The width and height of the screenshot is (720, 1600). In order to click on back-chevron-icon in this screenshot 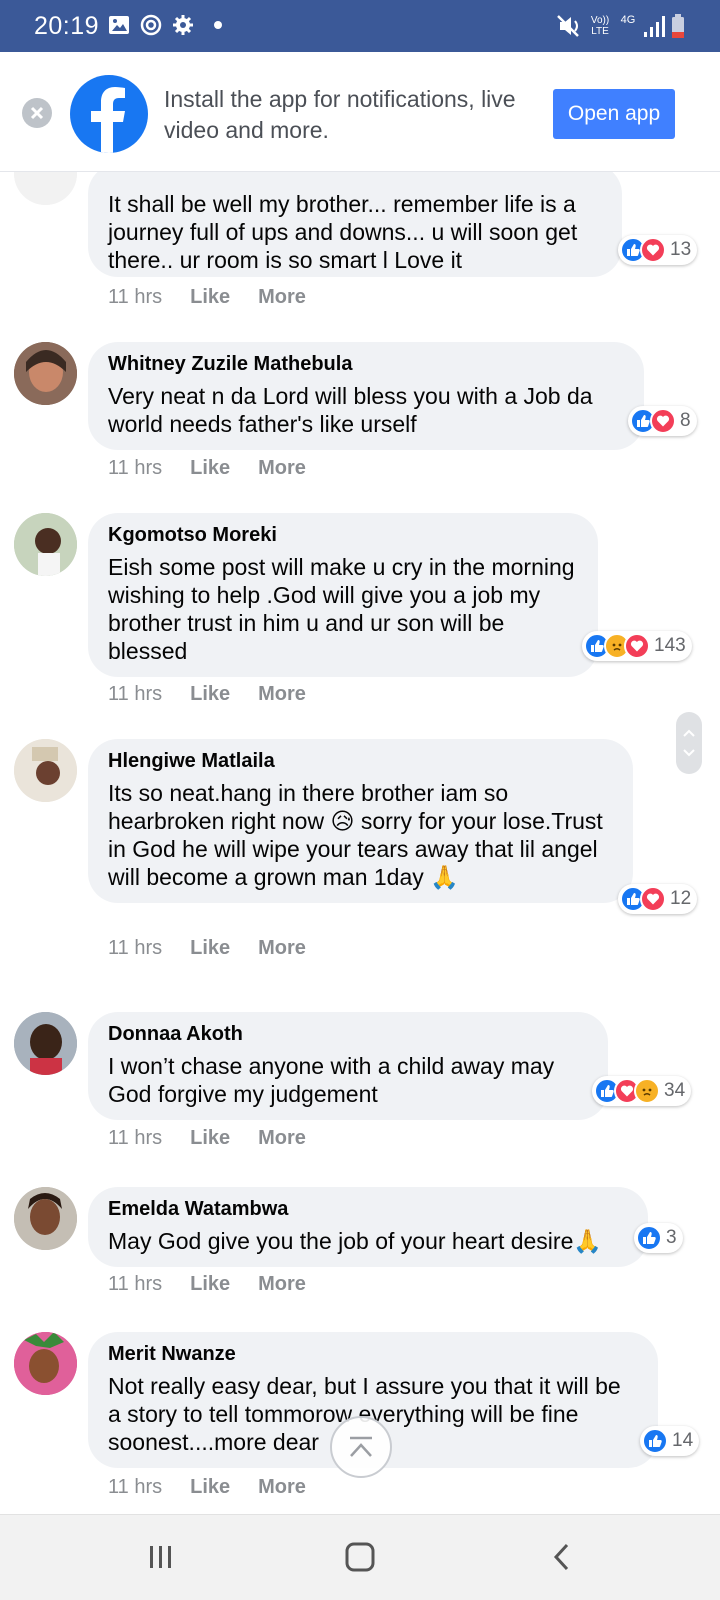, I will do `click(561, 1557)`.